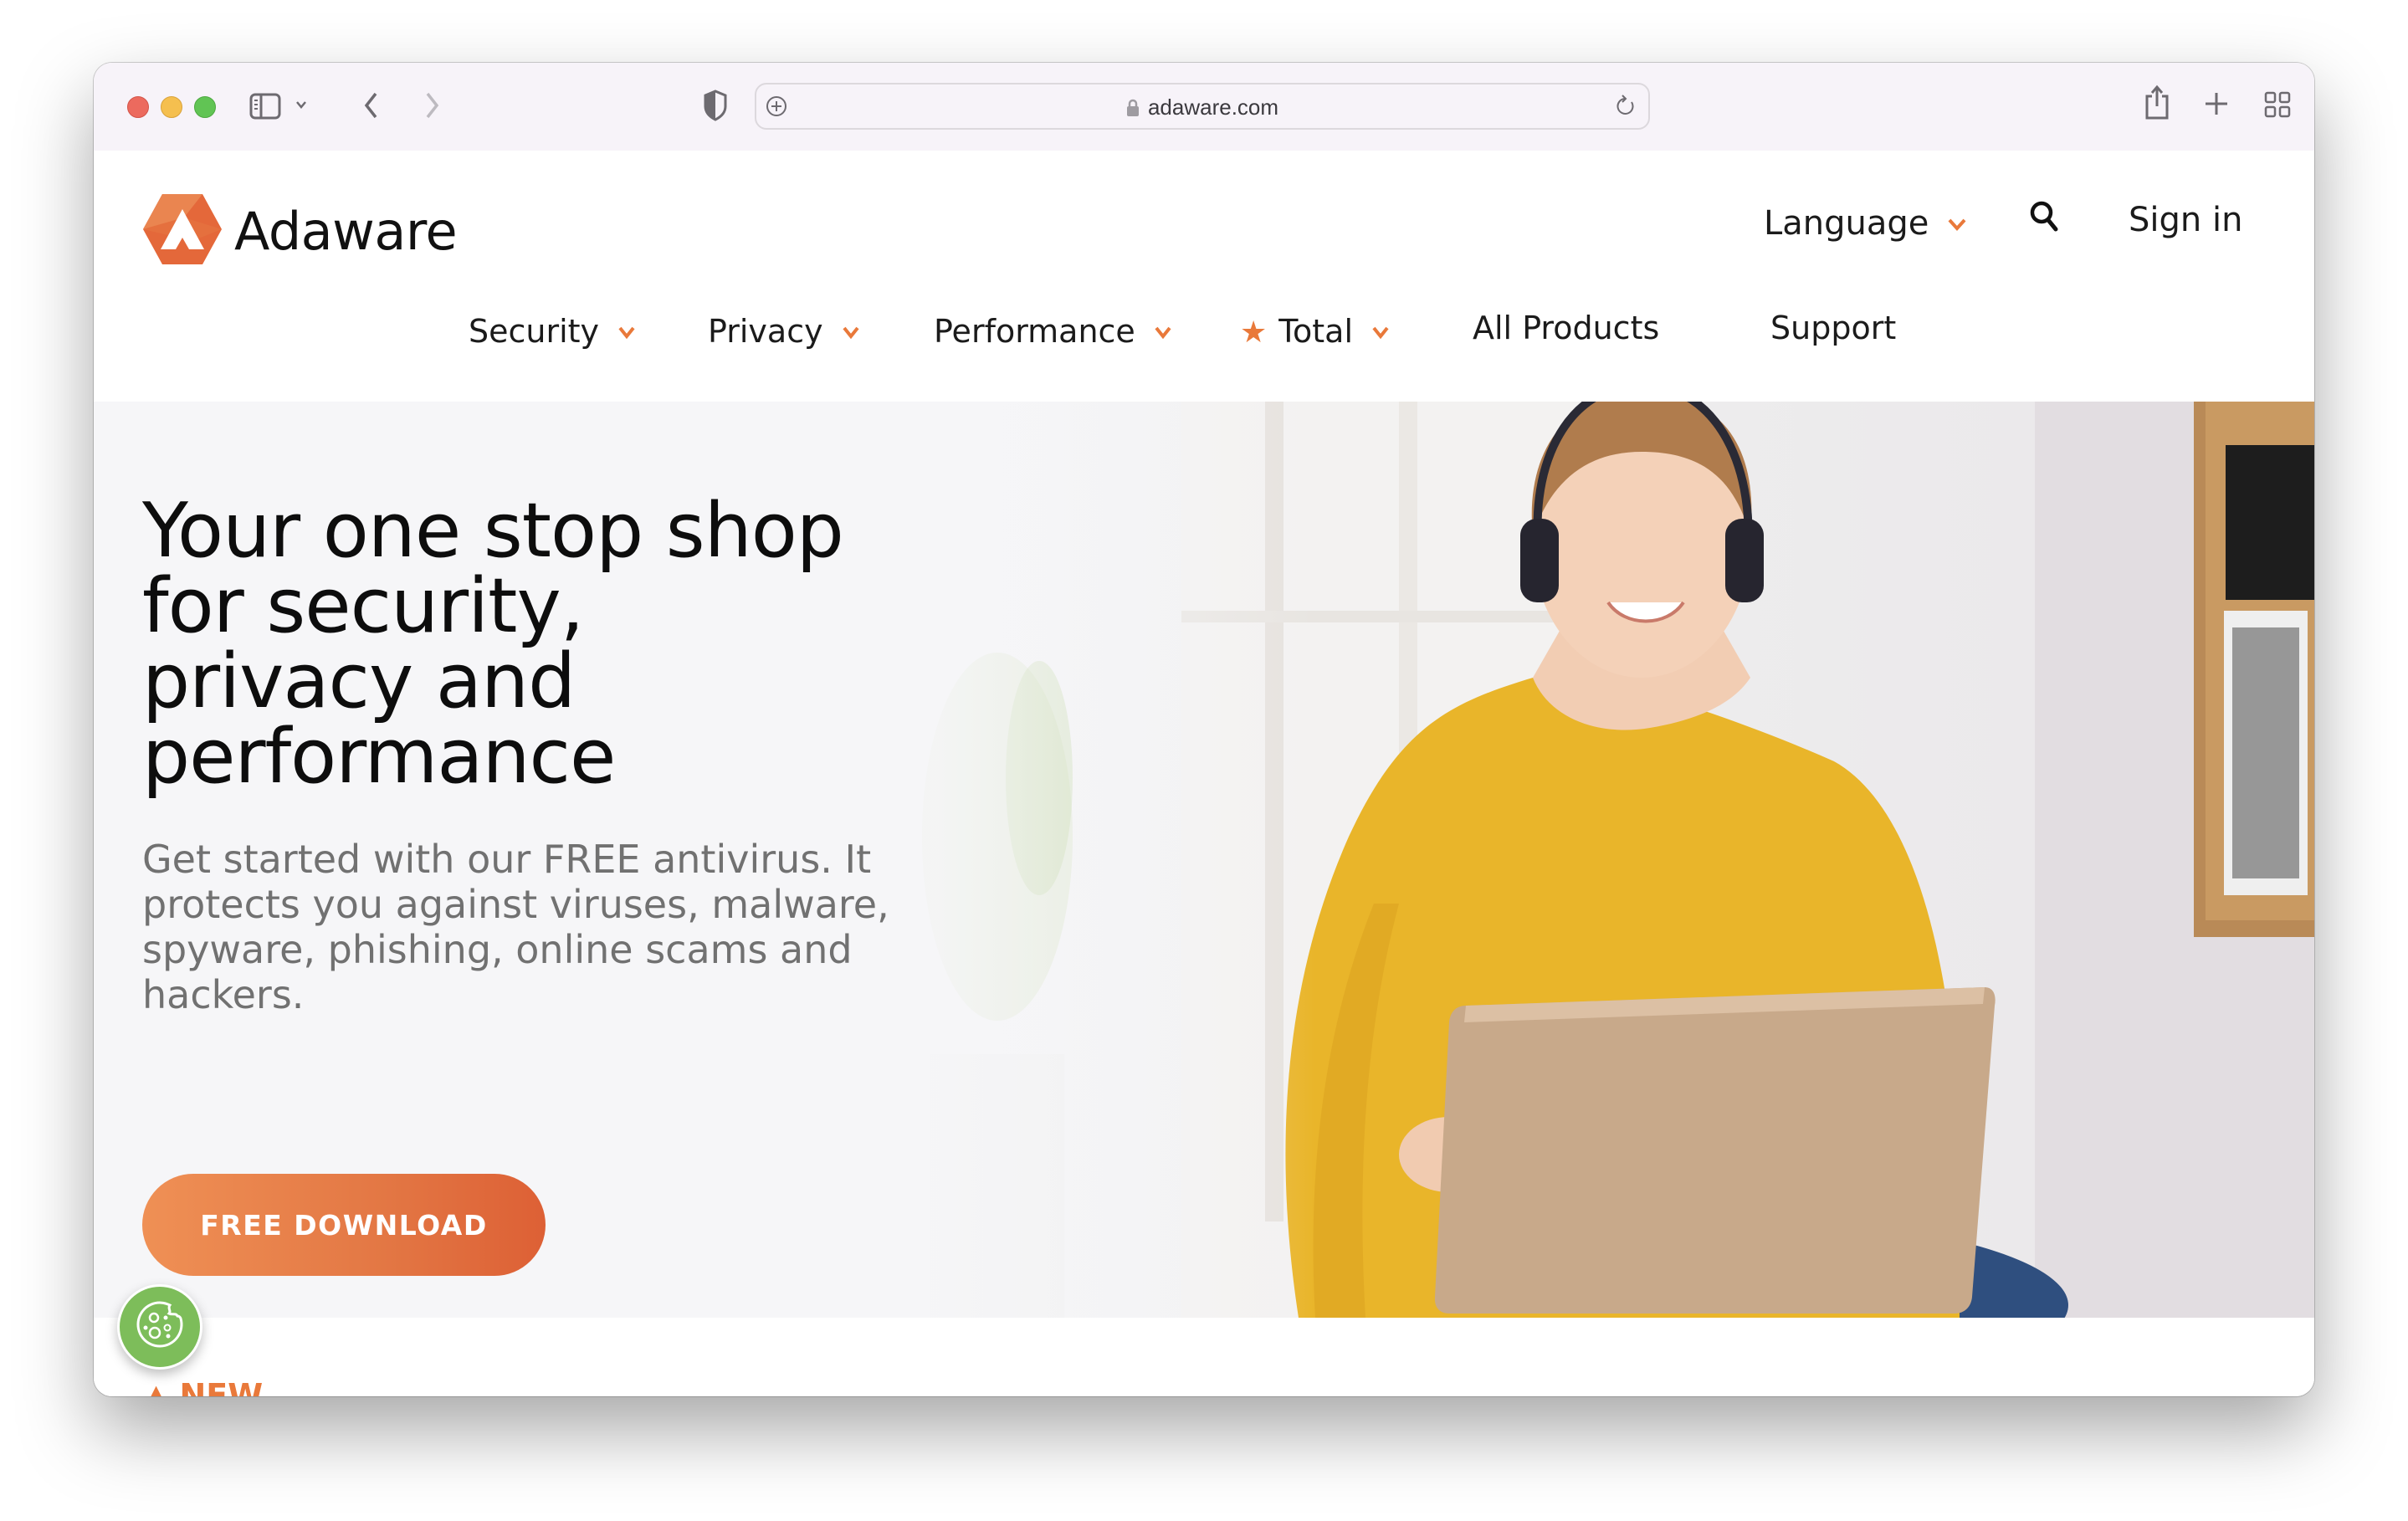 The height and width of the screenshot is (1521, 2408). Describe the element at coordinates (2185, 220) in the screenshot. I see `sign-in-link: Sign in` at that location.